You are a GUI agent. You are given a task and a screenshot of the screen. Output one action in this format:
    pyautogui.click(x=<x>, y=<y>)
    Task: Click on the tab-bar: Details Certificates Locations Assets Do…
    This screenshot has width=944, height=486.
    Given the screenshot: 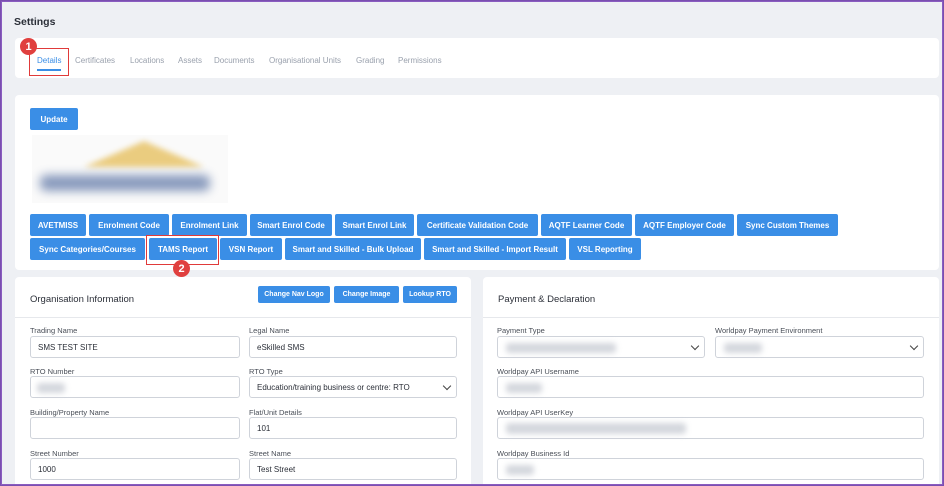 What is the action you would take?
    pyautogui.click(x=477, y=58)
    